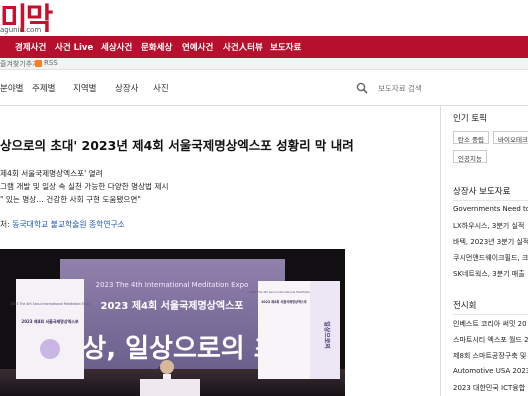 This screenshot has height=396, width=528. Describe the element at coordinates (43, 88) in the screenshot. I see `section-tab-topic: 주제별` at that location.